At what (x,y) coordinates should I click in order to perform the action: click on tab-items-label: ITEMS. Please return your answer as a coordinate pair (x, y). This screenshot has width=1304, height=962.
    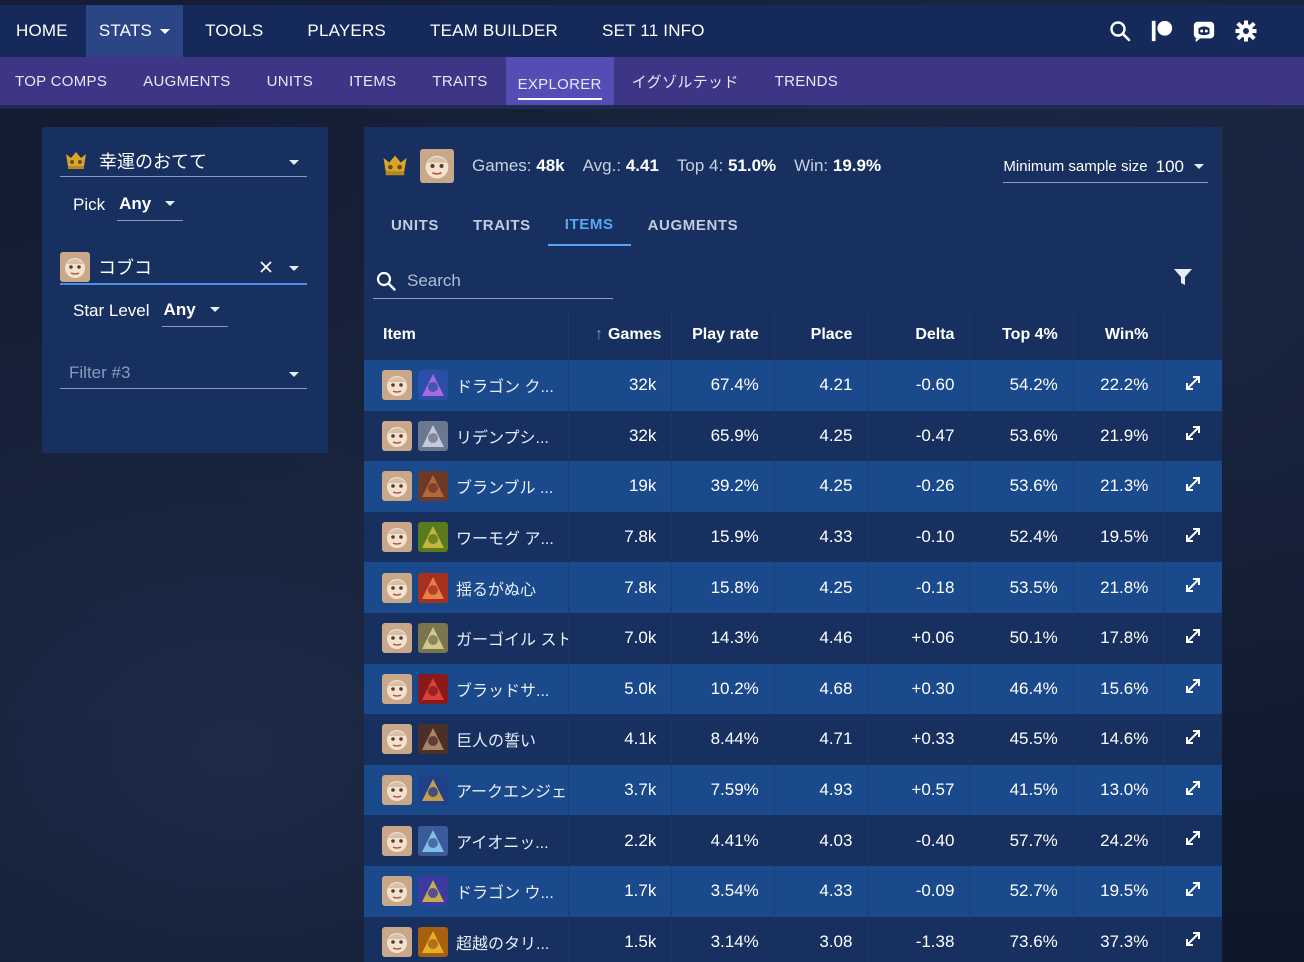
    Looking at the image, I should click on (589, 224).